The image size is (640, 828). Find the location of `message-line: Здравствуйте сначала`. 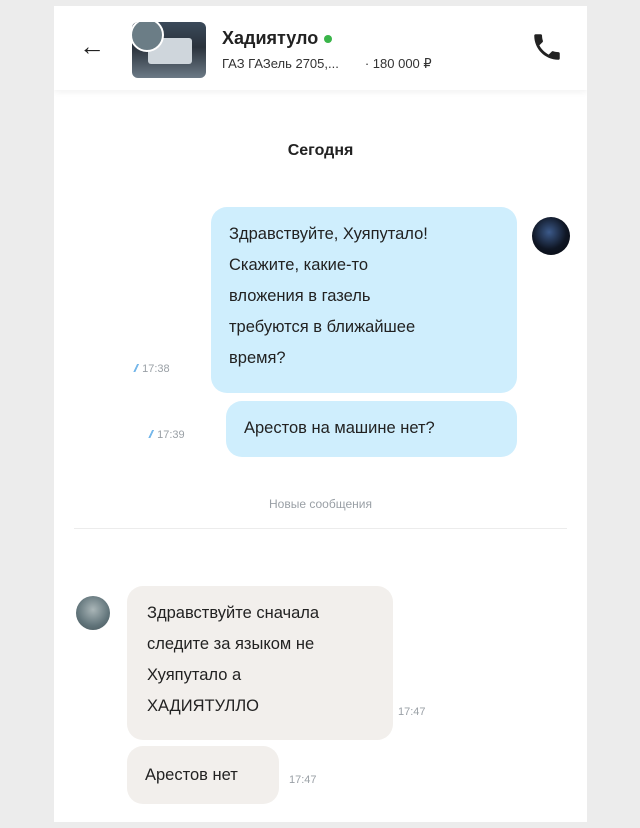

message-line: Здравствуйте сначала is located at coordinates (233, 613).